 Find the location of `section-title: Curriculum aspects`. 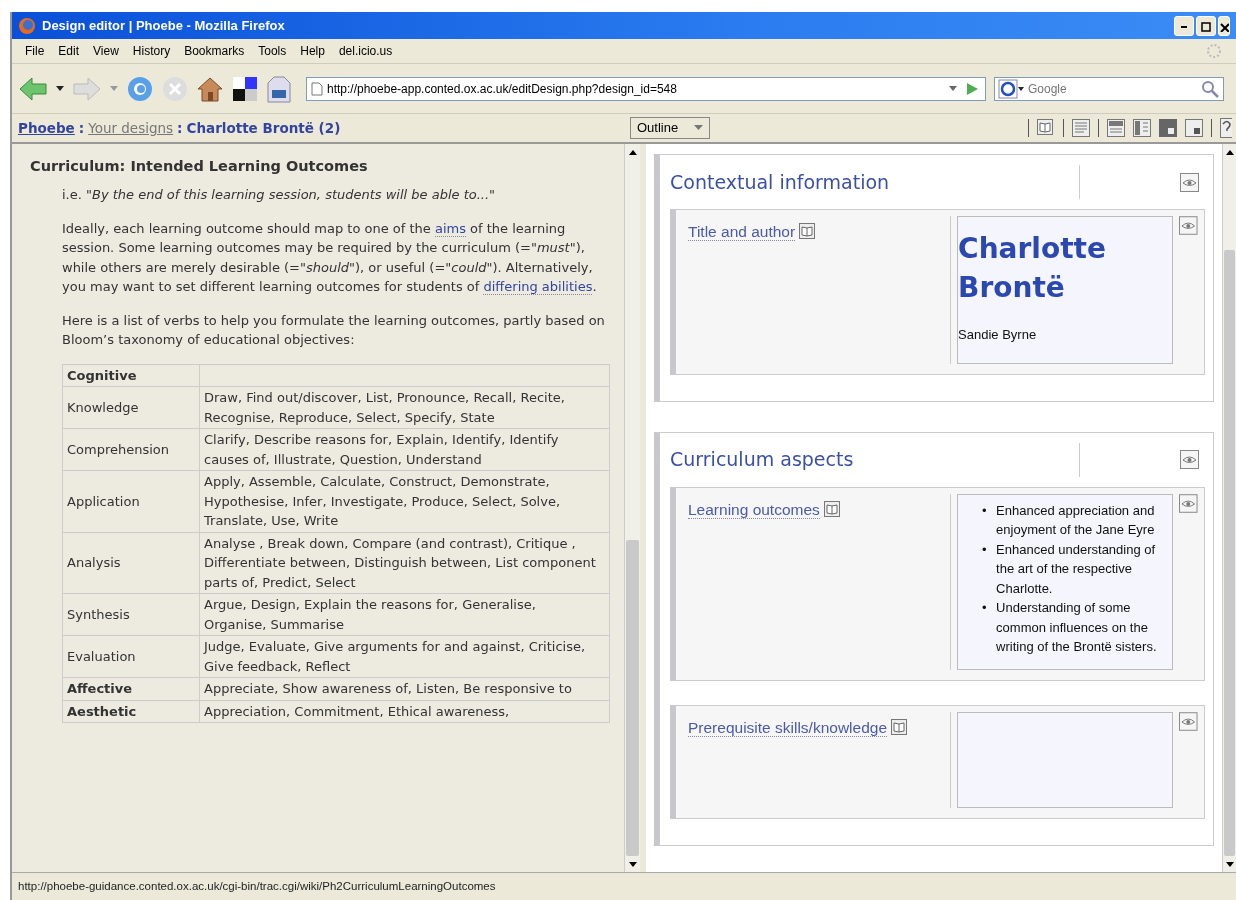

section-title: Curriculum aspects is located at coordinates (762, 460).